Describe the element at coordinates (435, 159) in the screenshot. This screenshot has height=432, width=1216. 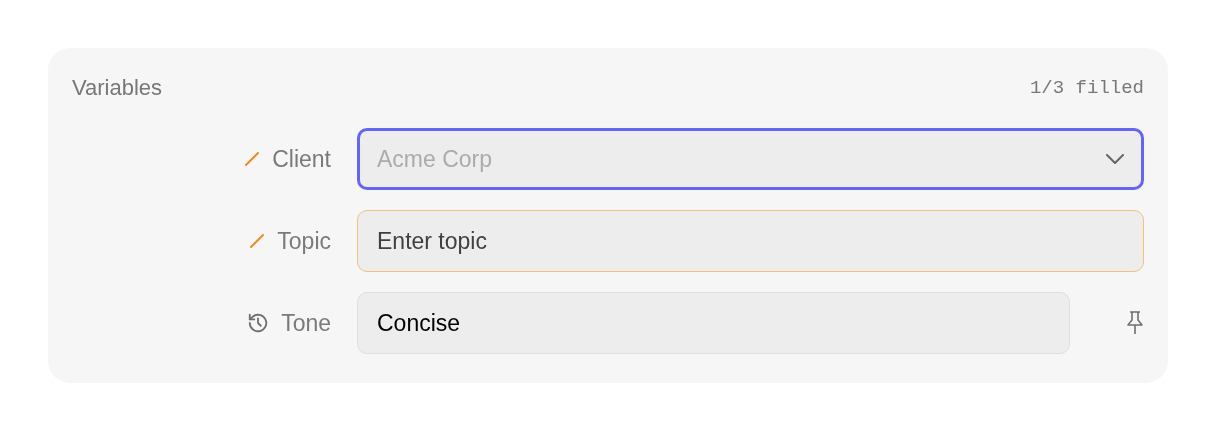
I see `select-placeholder: Acme Corp` at that location.